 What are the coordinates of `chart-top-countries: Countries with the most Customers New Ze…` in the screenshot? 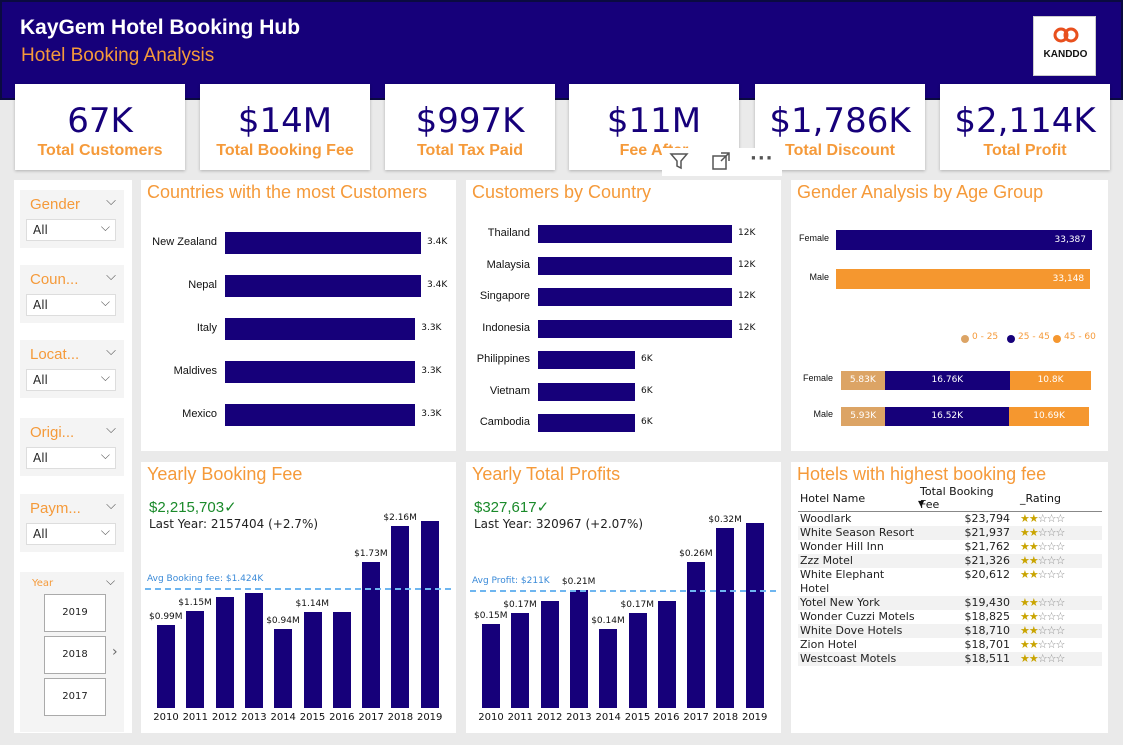 It's located at (298, 315).